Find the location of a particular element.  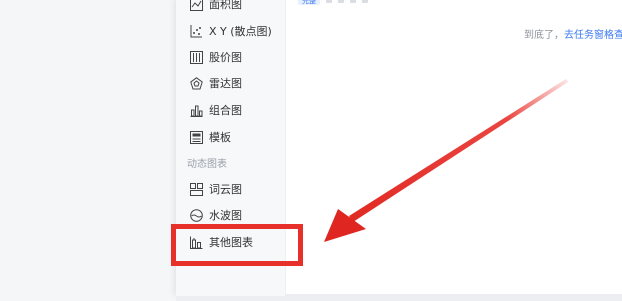

sidebar-item-scatter-chart: X Y (散点图) is located at coordinates (231, 31).